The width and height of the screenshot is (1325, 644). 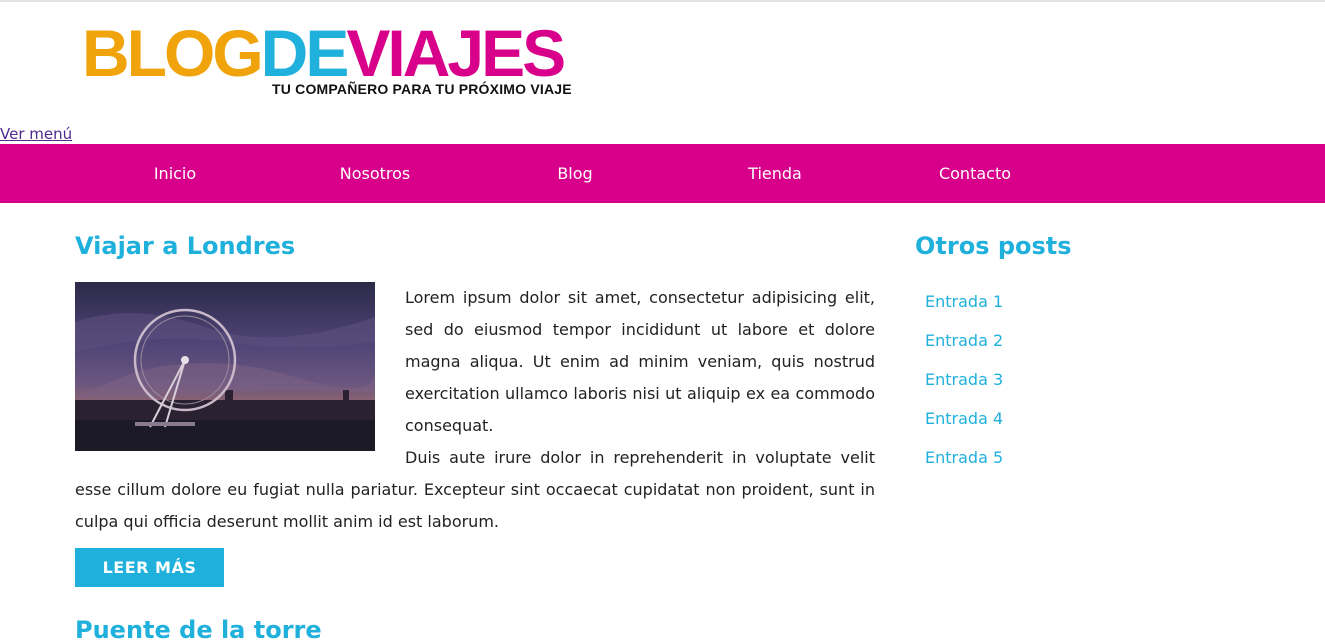 I want to click on nav-item-tienda: Tienda, so click(x=775, y=173).